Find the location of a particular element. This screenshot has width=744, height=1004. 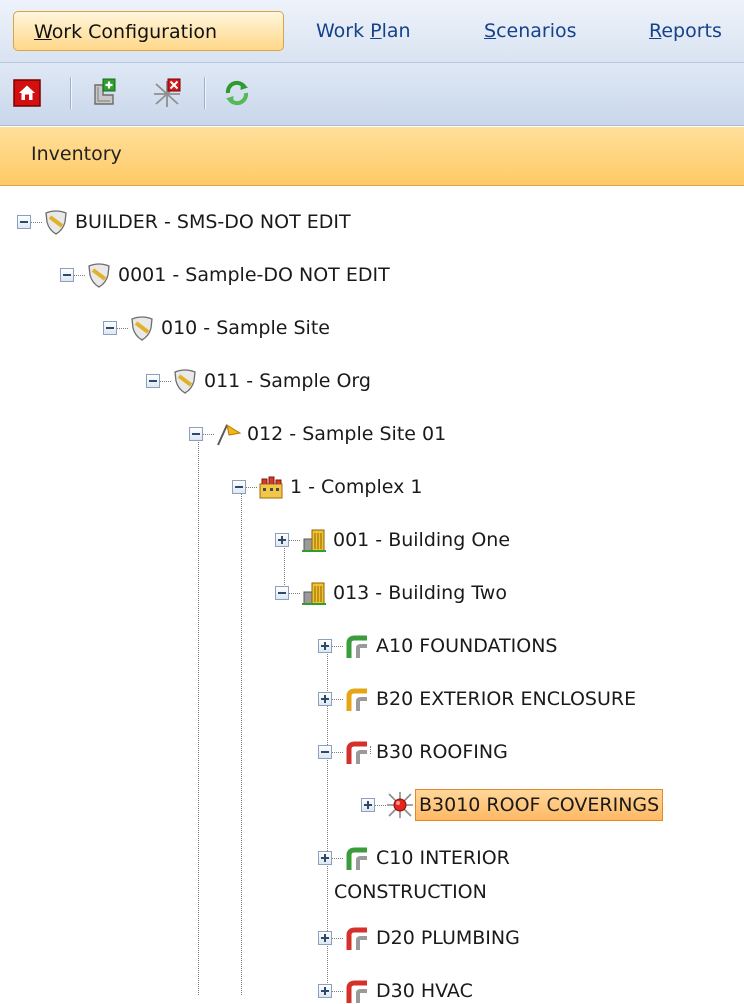

tab-work-configuration: Work Configuration is located at coordinates (148, 31).